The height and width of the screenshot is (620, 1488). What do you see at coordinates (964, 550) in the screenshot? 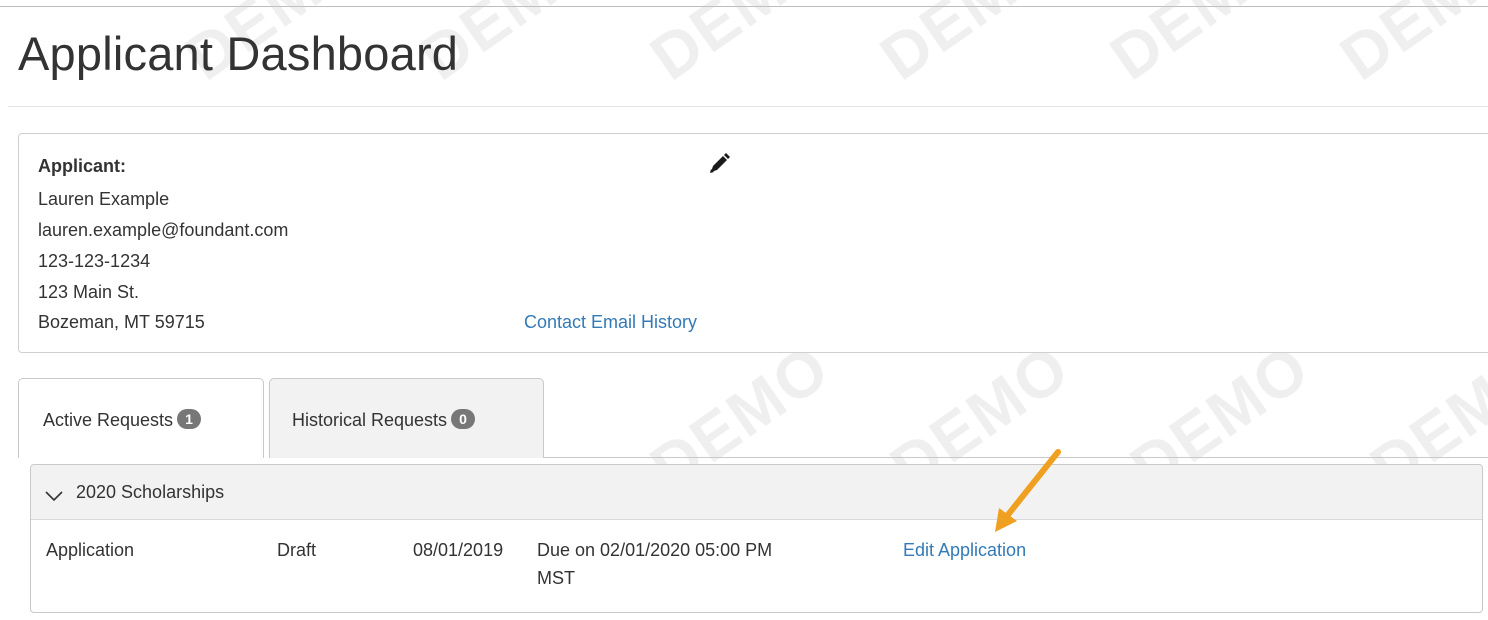
I see `edit-application-link: Edit Application` at bounding box center [964, 550].